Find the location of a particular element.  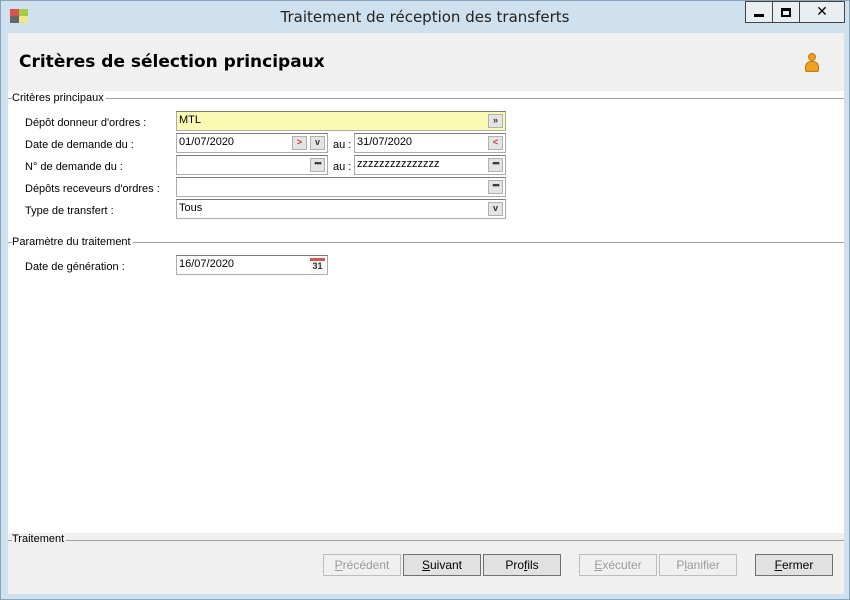

header-panel: Critères de sélection principaux is located at coordinates (426, 62).